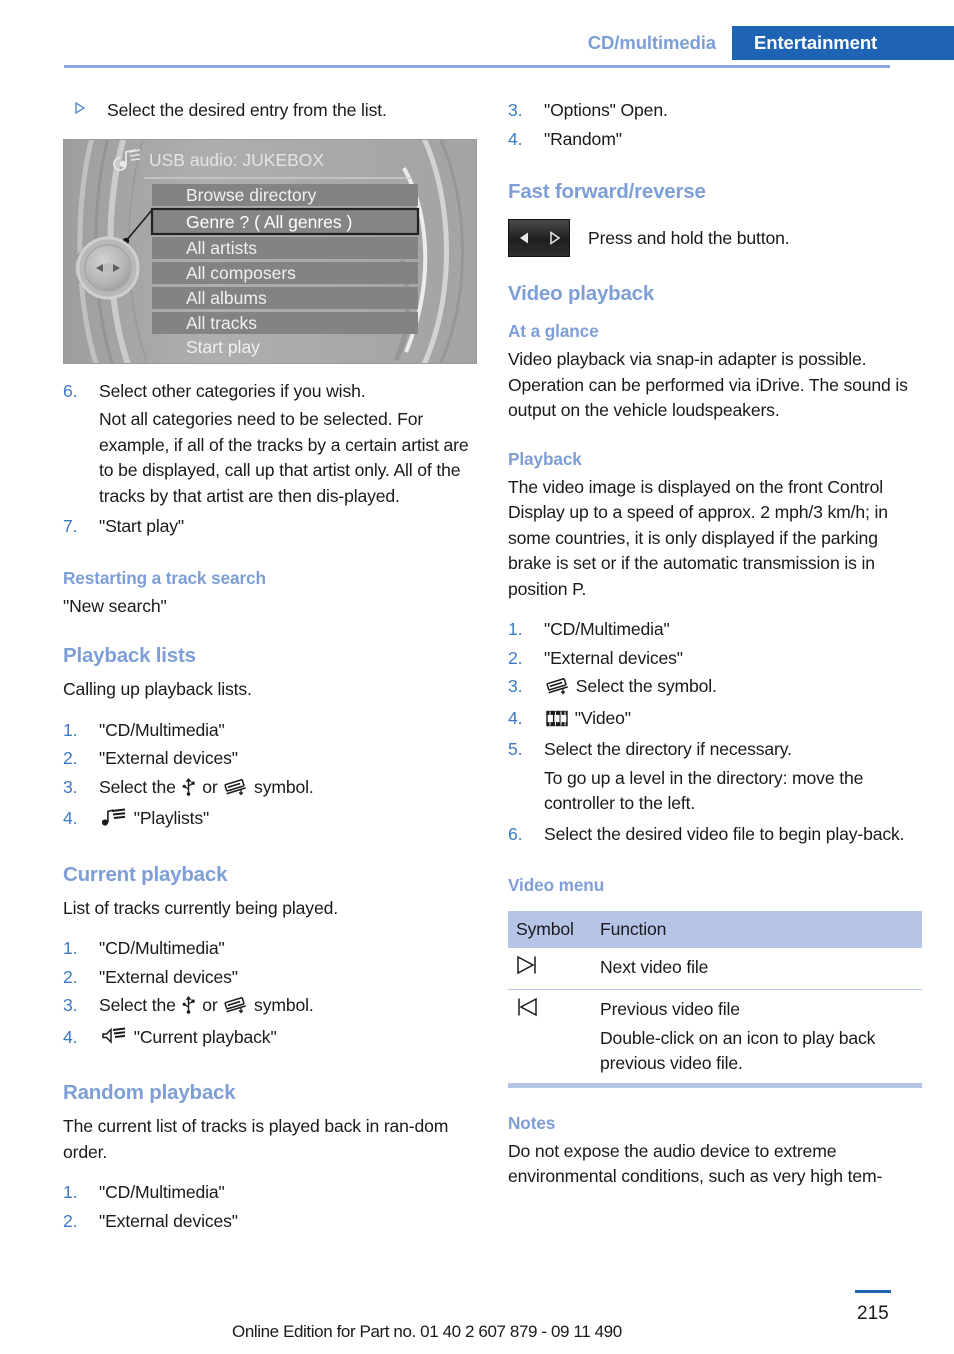  Describe the element at coordinates (606, 110) in the screenshot. I see `step-text: "Options" Open.` at that location.